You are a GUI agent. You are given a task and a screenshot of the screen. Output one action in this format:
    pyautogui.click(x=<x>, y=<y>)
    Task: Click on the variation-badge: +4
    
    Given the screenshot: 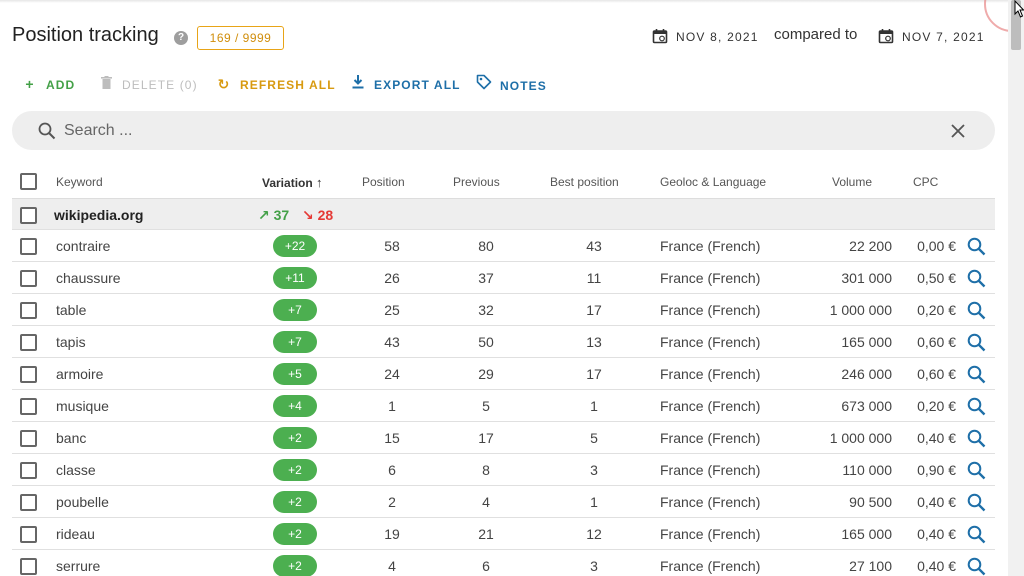 What is the action you would take?
    pyautogui.click(x=295, y=406)
    